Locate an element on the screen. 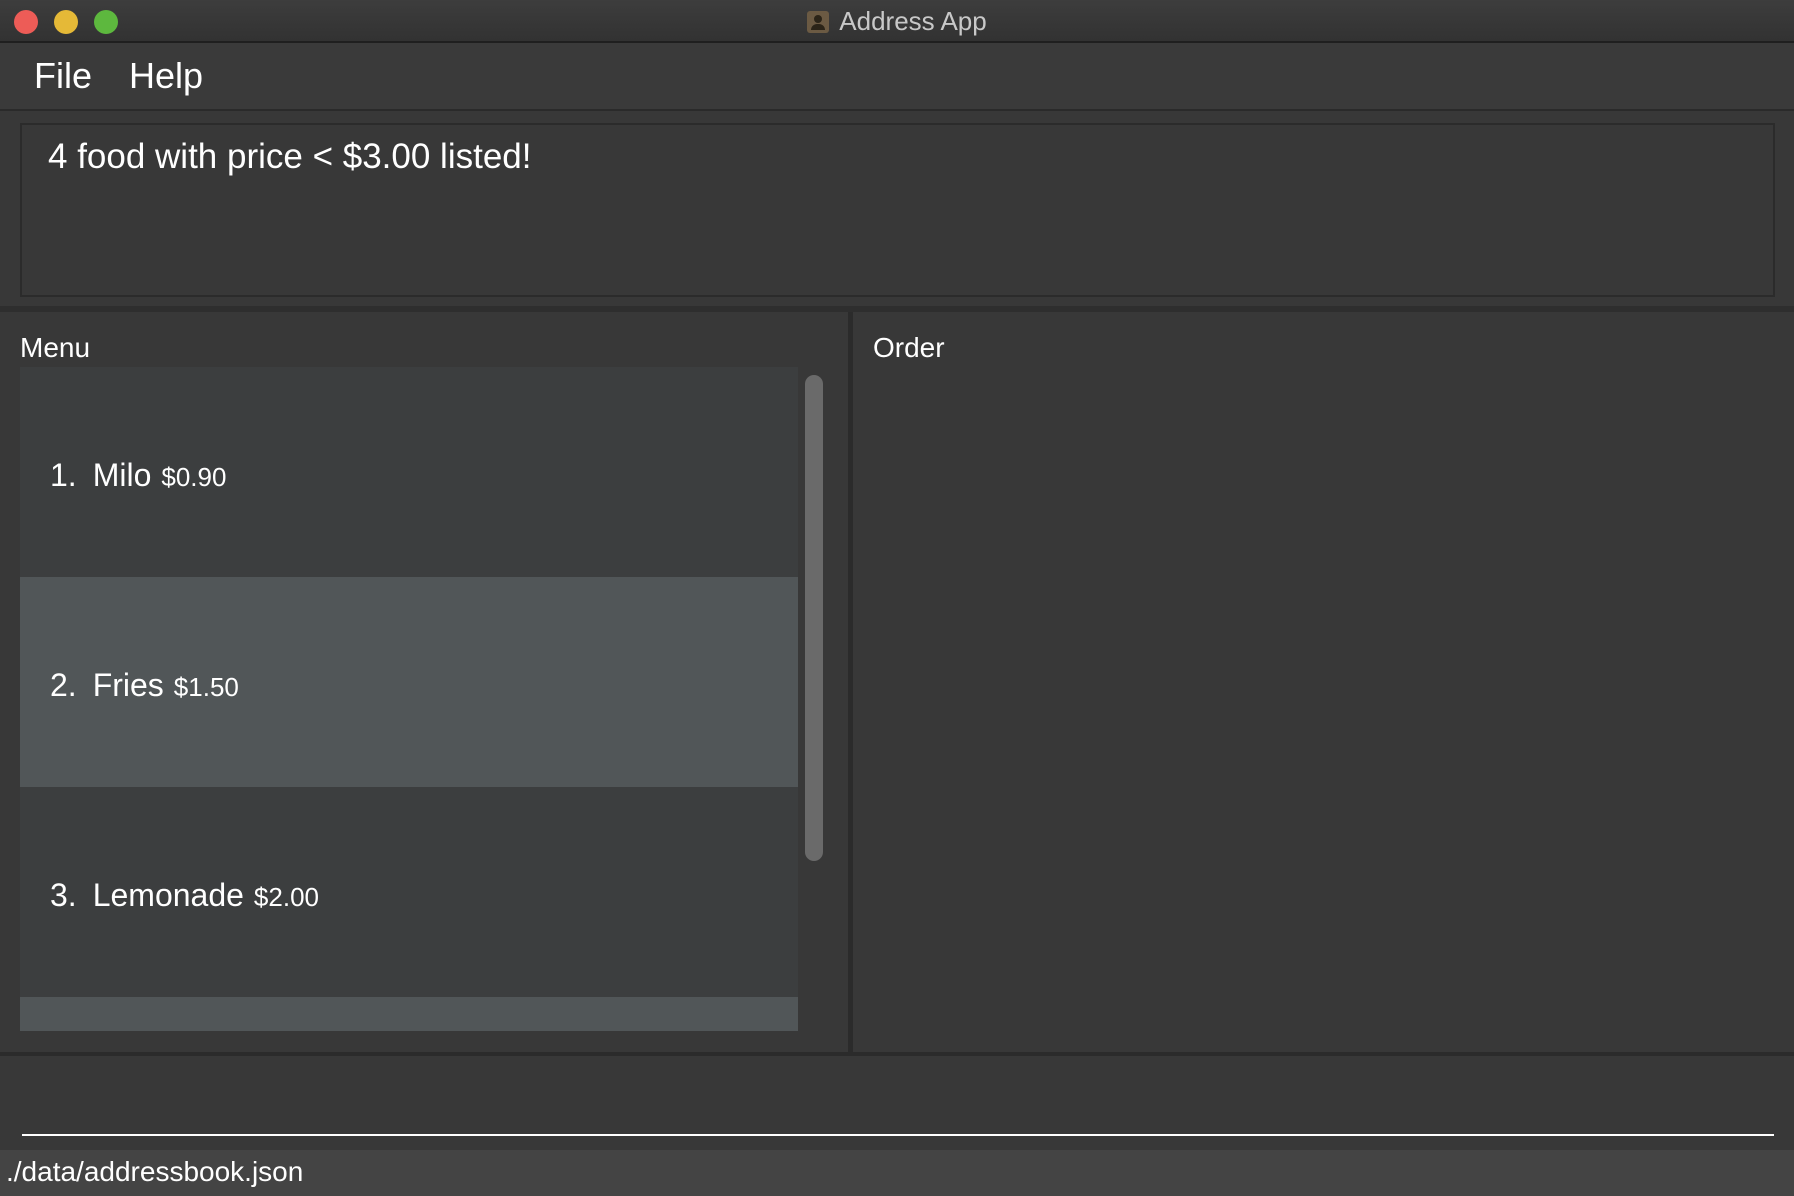  item-index: 3. is located at coordinates (63, 895).